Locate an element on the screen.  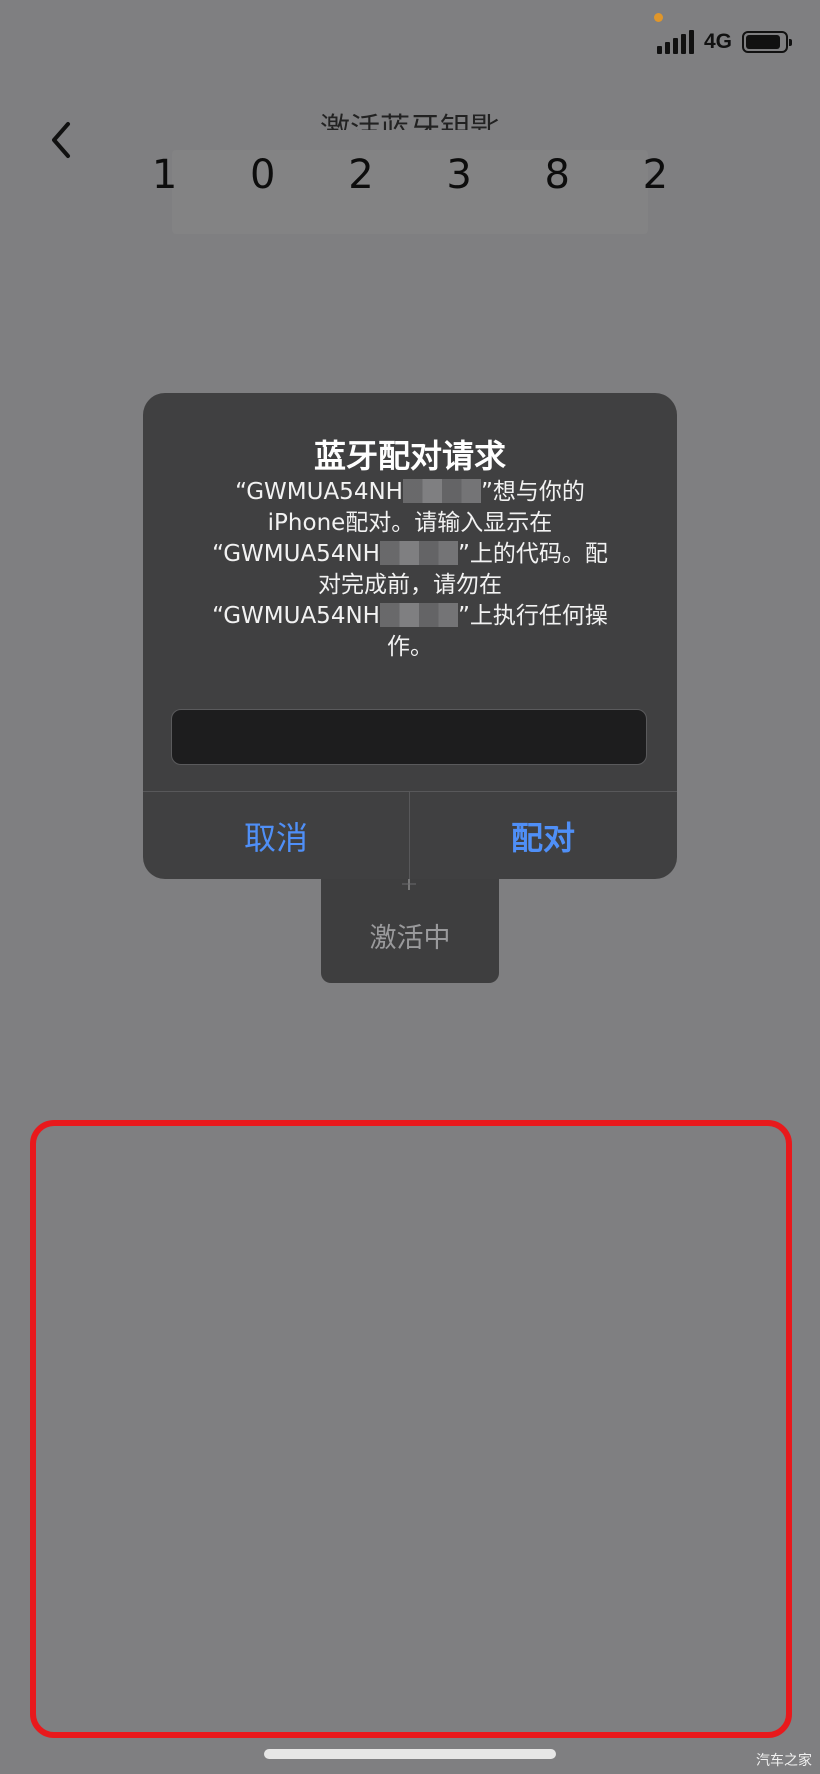
status-bar: 4G is located at coordinates (724, 42).